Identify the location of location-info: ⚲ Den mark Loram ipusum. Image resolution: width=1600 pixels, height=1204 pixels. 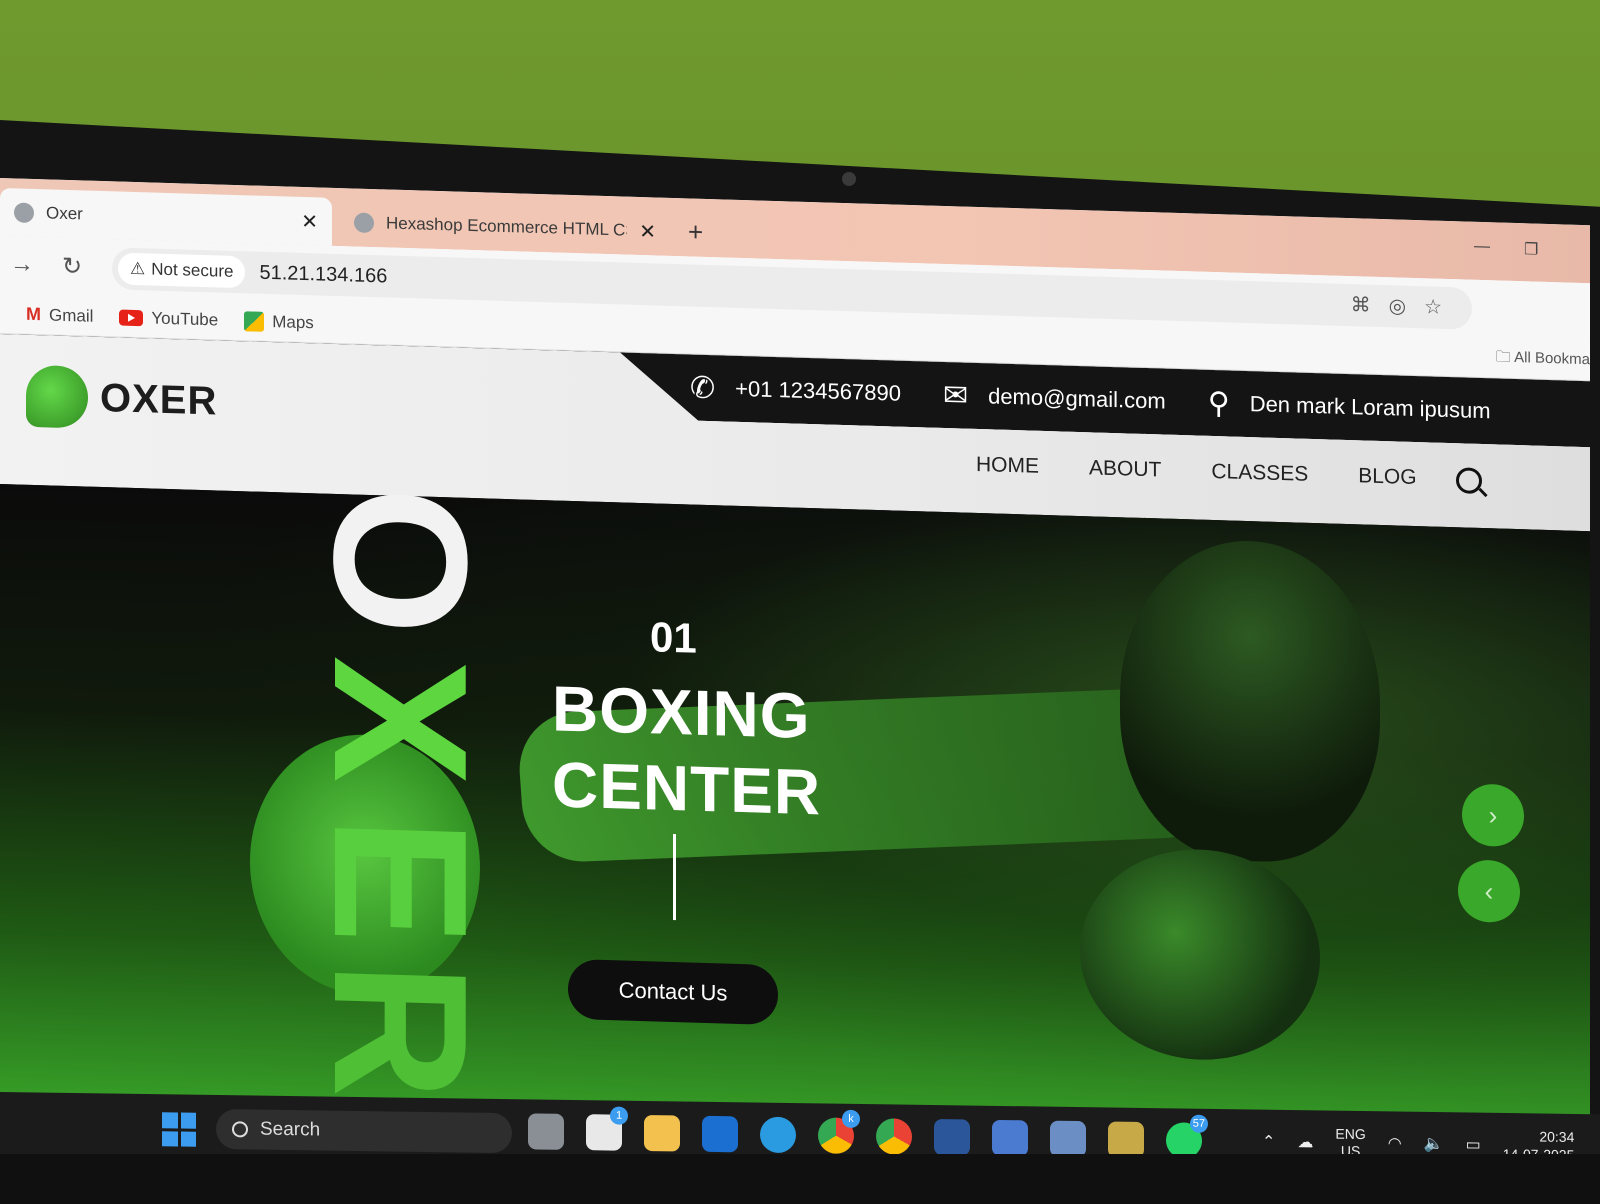
(1349, 406).